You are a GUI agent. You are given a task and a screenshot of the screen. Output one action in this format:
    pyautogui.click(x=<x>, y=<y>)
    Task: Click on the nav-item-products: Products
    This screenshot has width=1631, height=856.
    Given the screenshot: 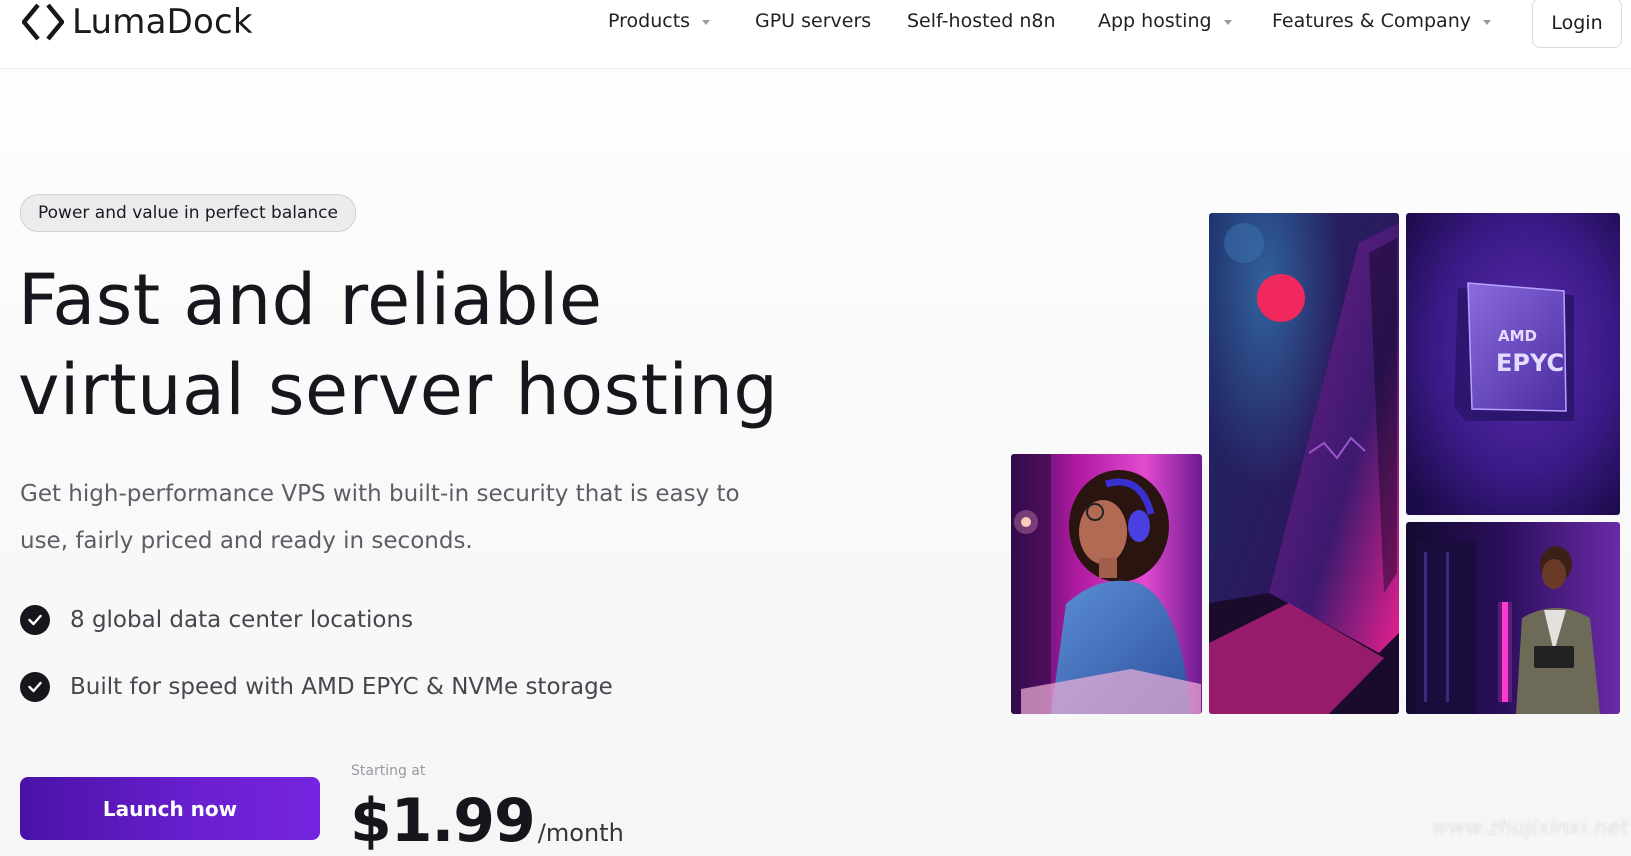 What is the action you would take?
    pyautogui.click(x=659, y=21)
    